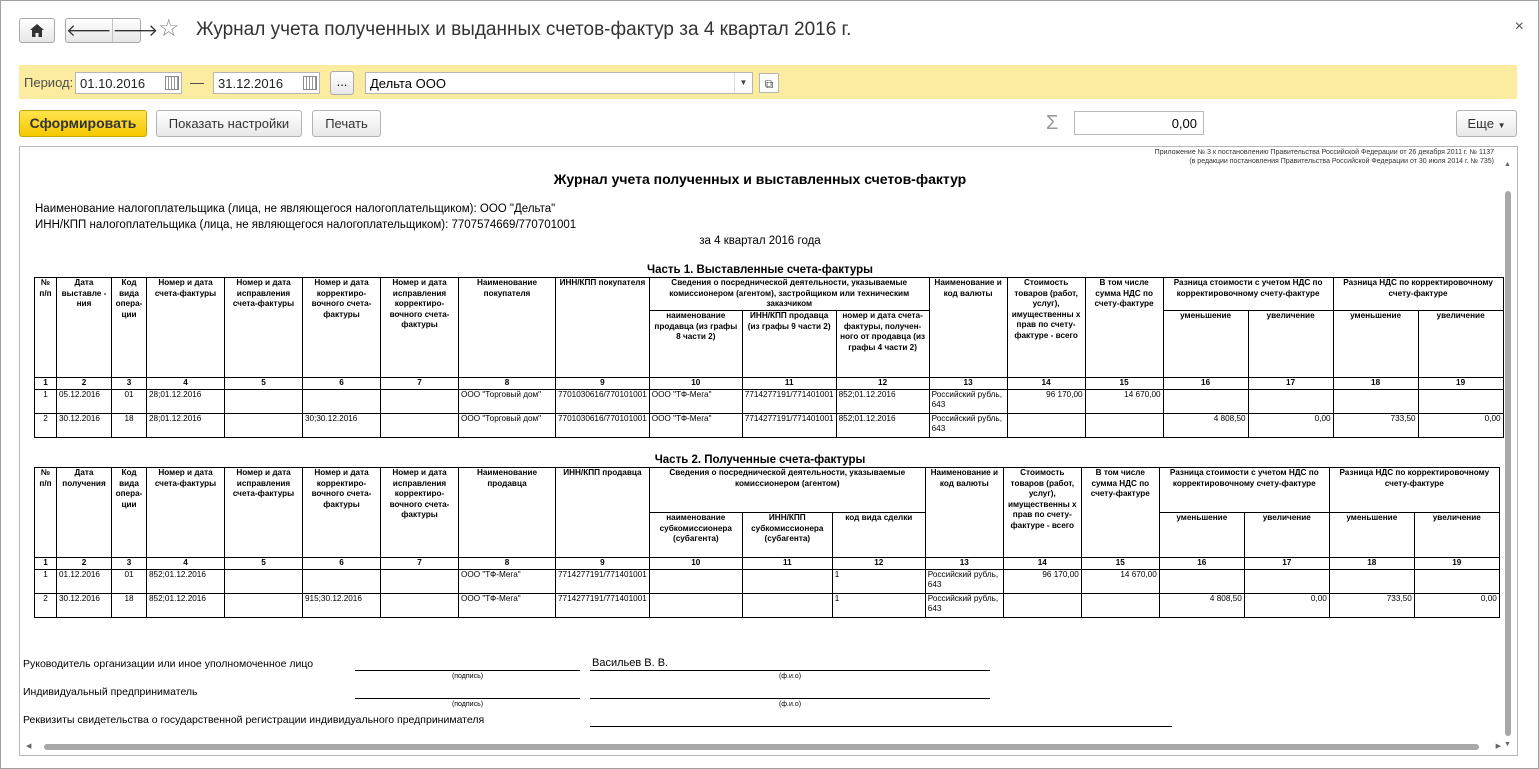 The width and height of the screenshot is (1539, 769). I want to click on scroll-right-icon: ▶, so click(1498, 746).